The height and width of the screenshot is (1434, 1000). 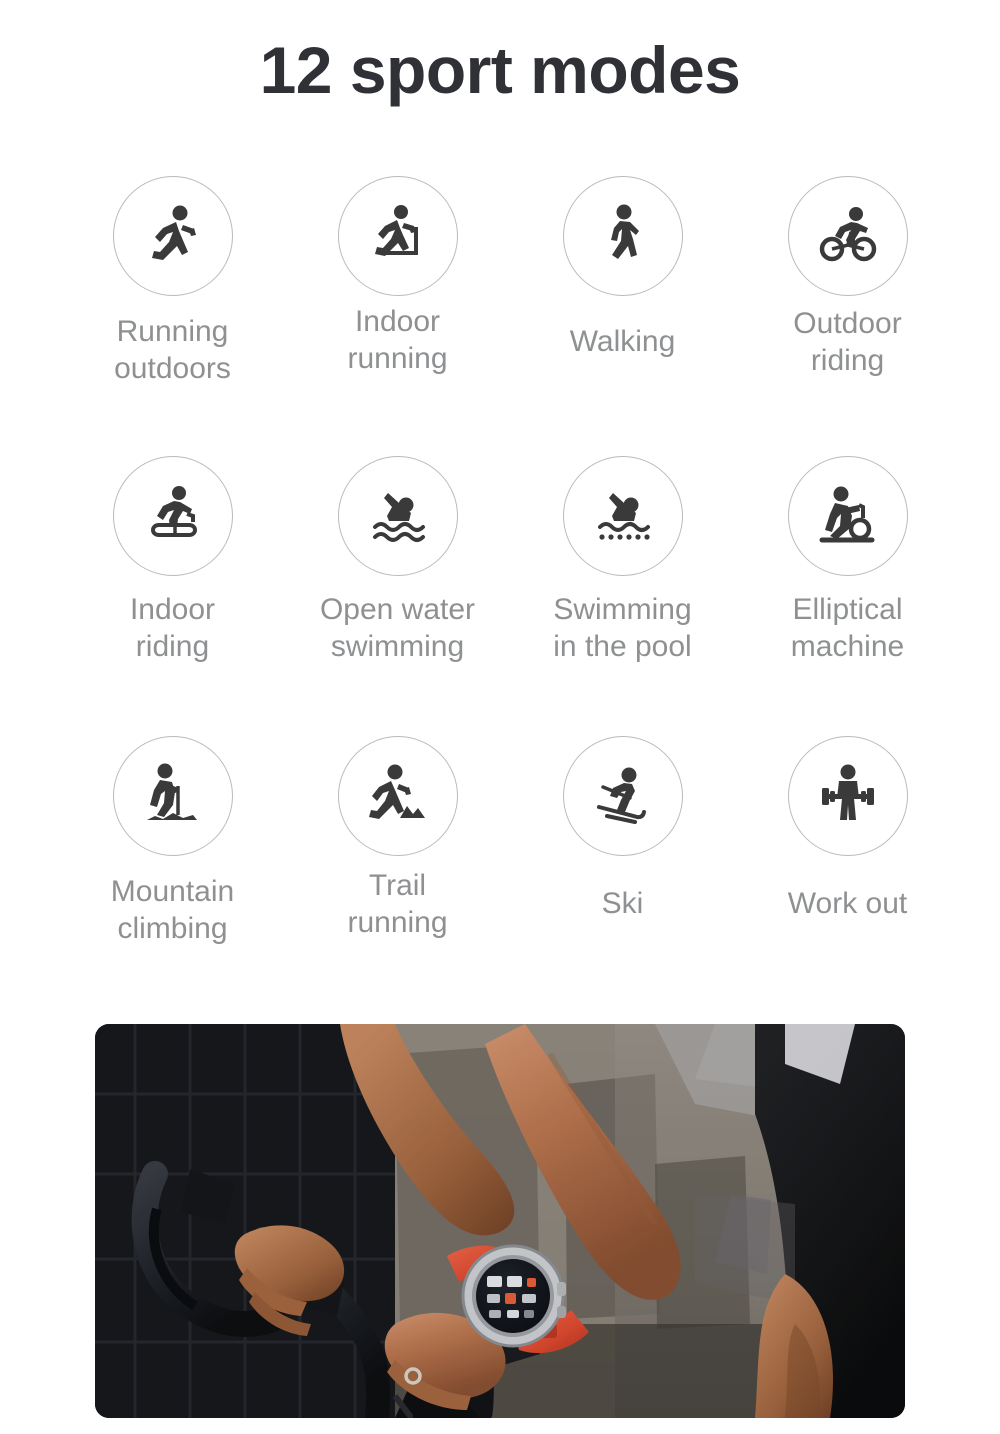 What do you see at coordinates (622, 236) in the screenshot?
I see `walking-icon` at bounding box center [622, 236].